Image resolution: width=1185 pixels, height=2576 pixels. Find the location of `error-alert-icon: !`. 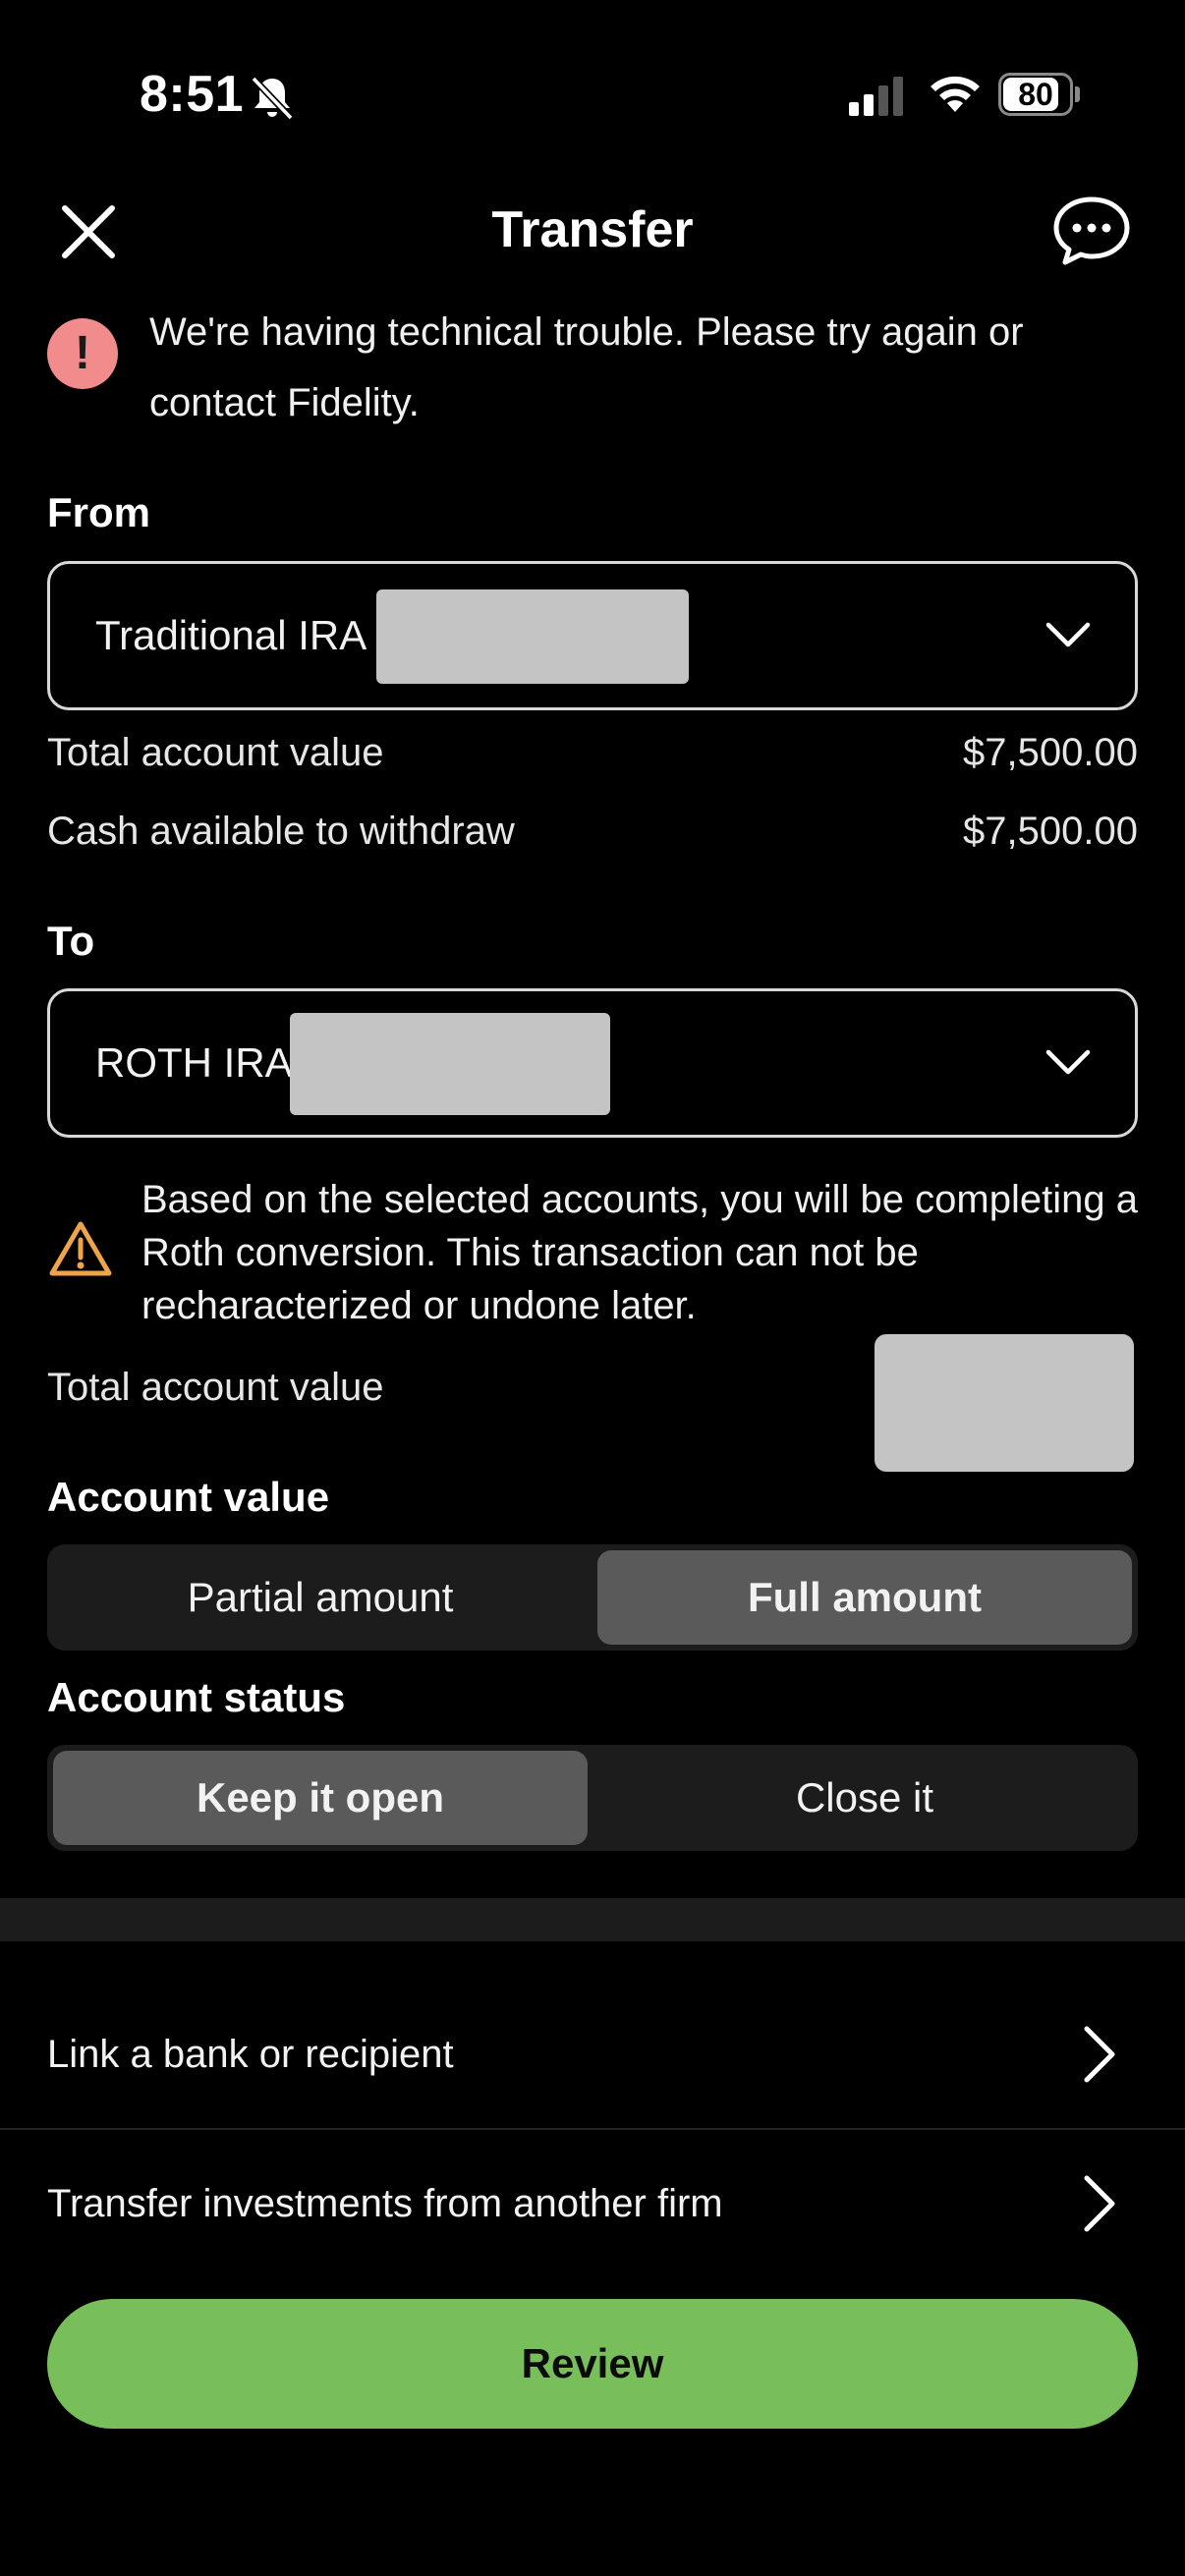

error-alert-icon: ! is located at coordinates (83, 353).